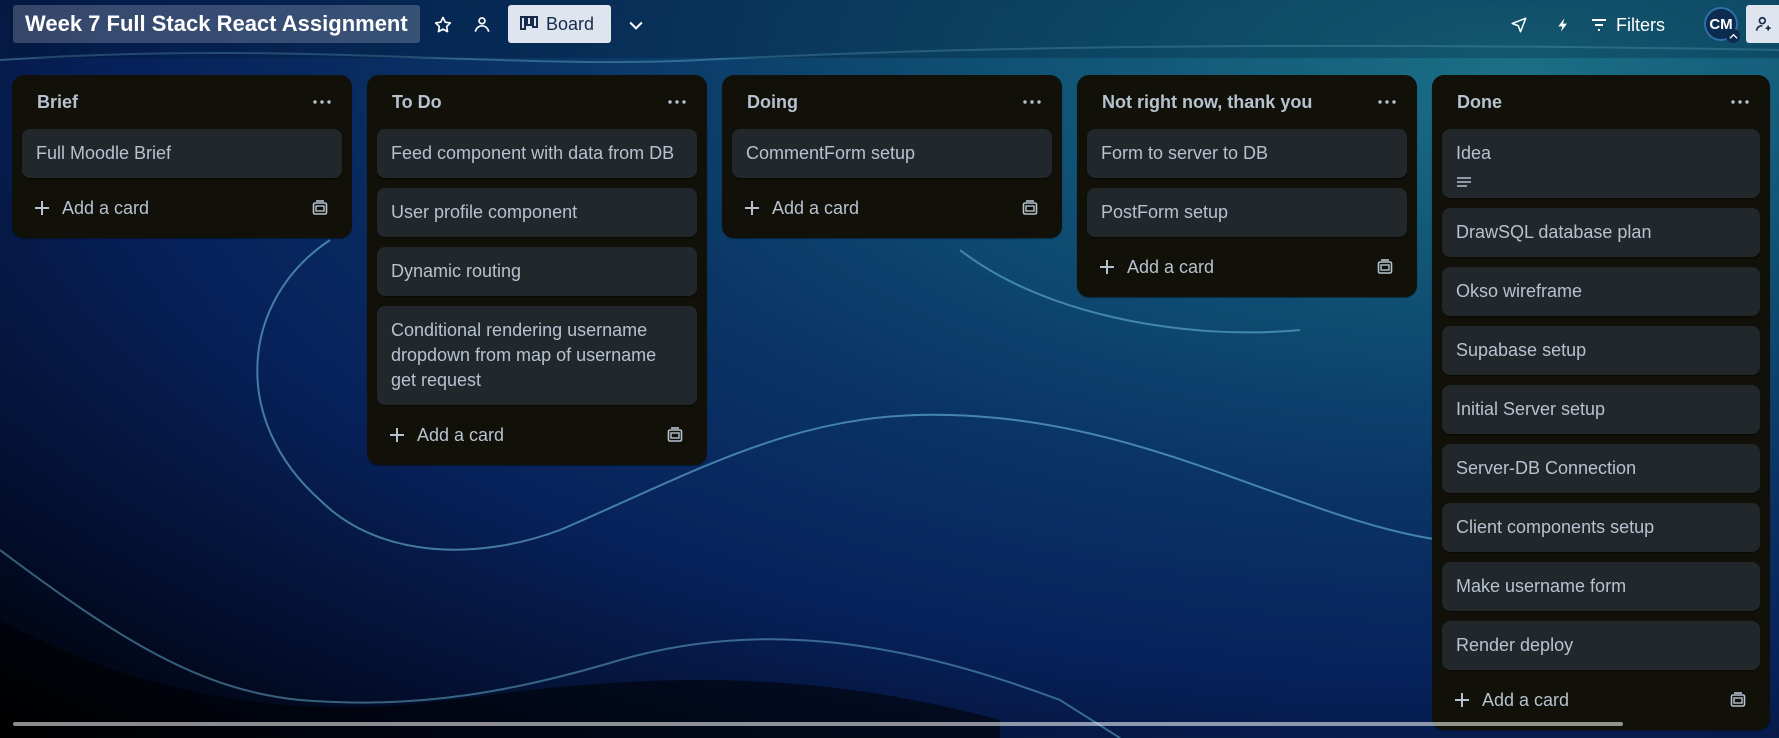 This screenshot has height=738, width=1779. What do you see at coordinates (1247, 212) in the screenshot?
I see `card: PostForm setup` at bounding box center [1247, 212].